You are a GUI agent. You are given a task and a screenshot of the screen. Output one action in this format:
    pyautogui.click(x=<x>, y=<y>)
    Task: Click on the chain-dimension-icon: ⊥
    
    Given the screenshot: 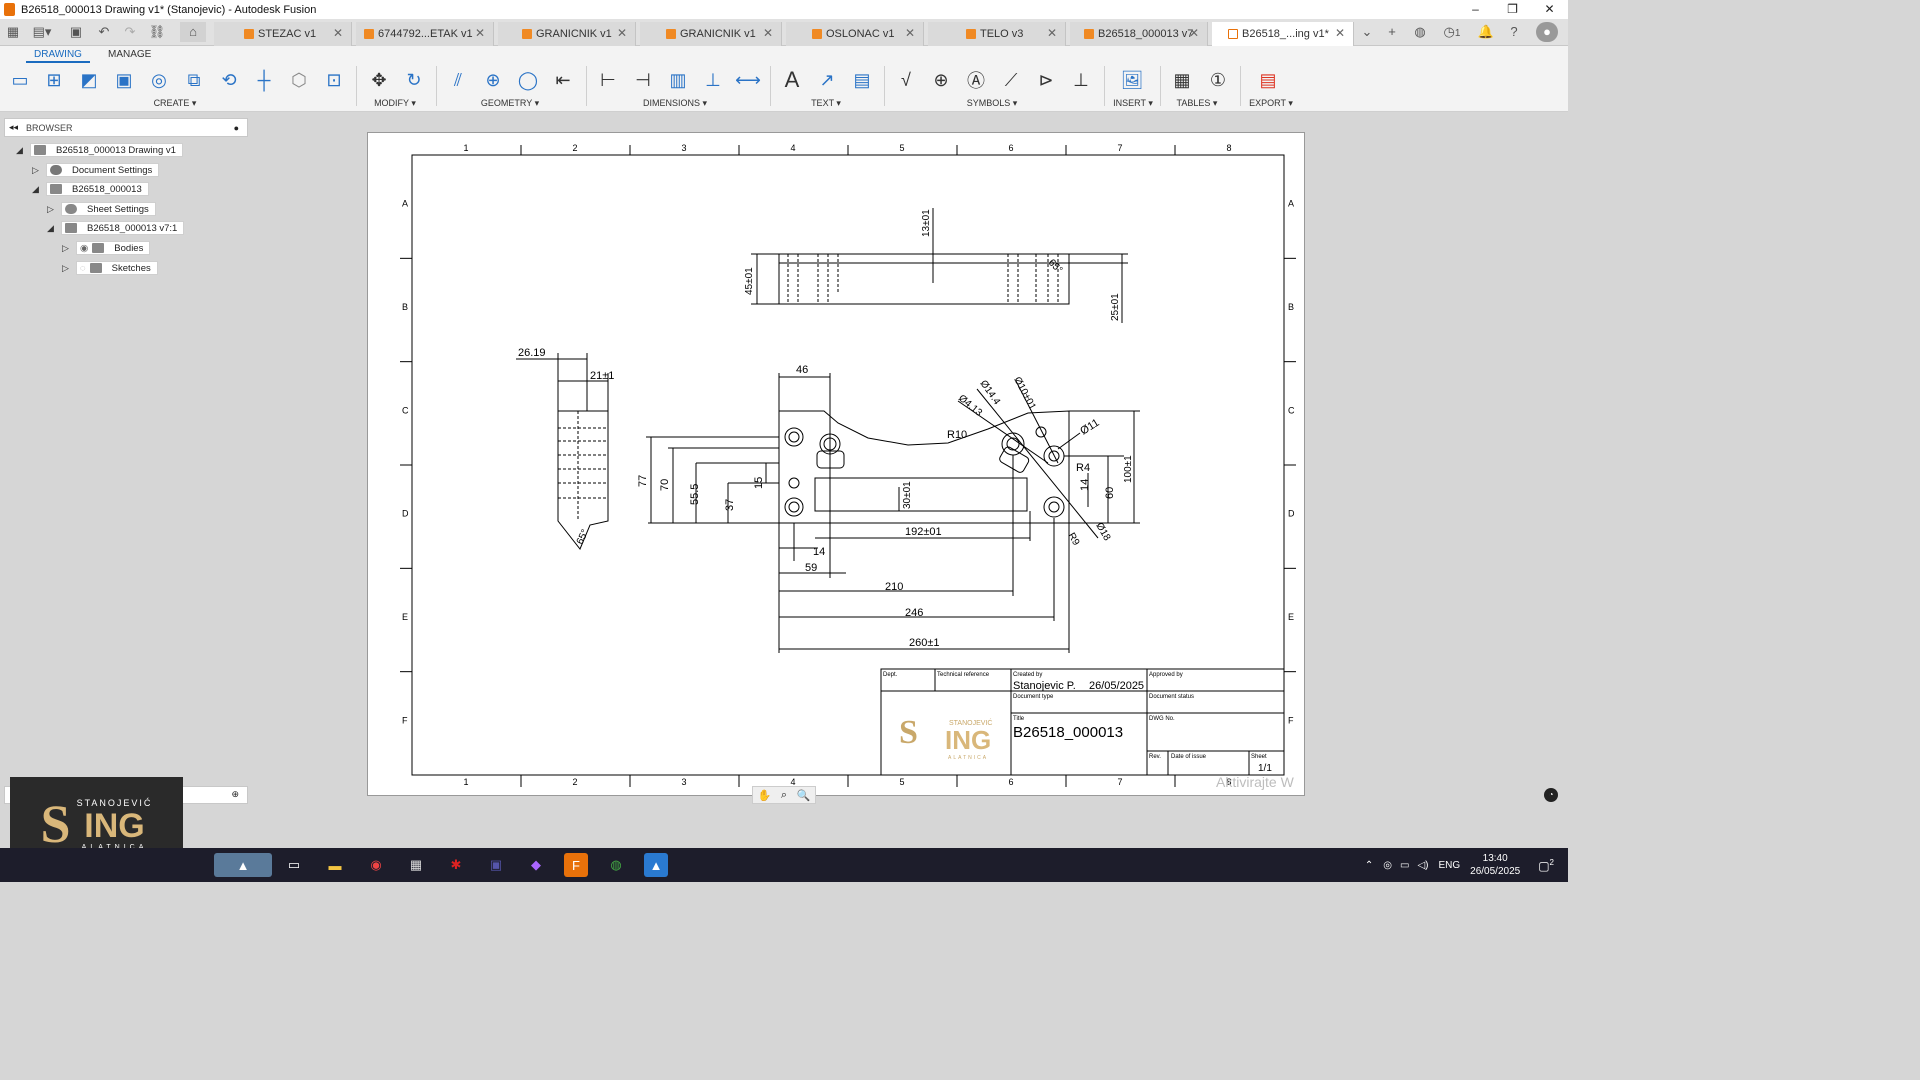 What is the action you would take?
    pyautogui.click(x=713, y=80)
    